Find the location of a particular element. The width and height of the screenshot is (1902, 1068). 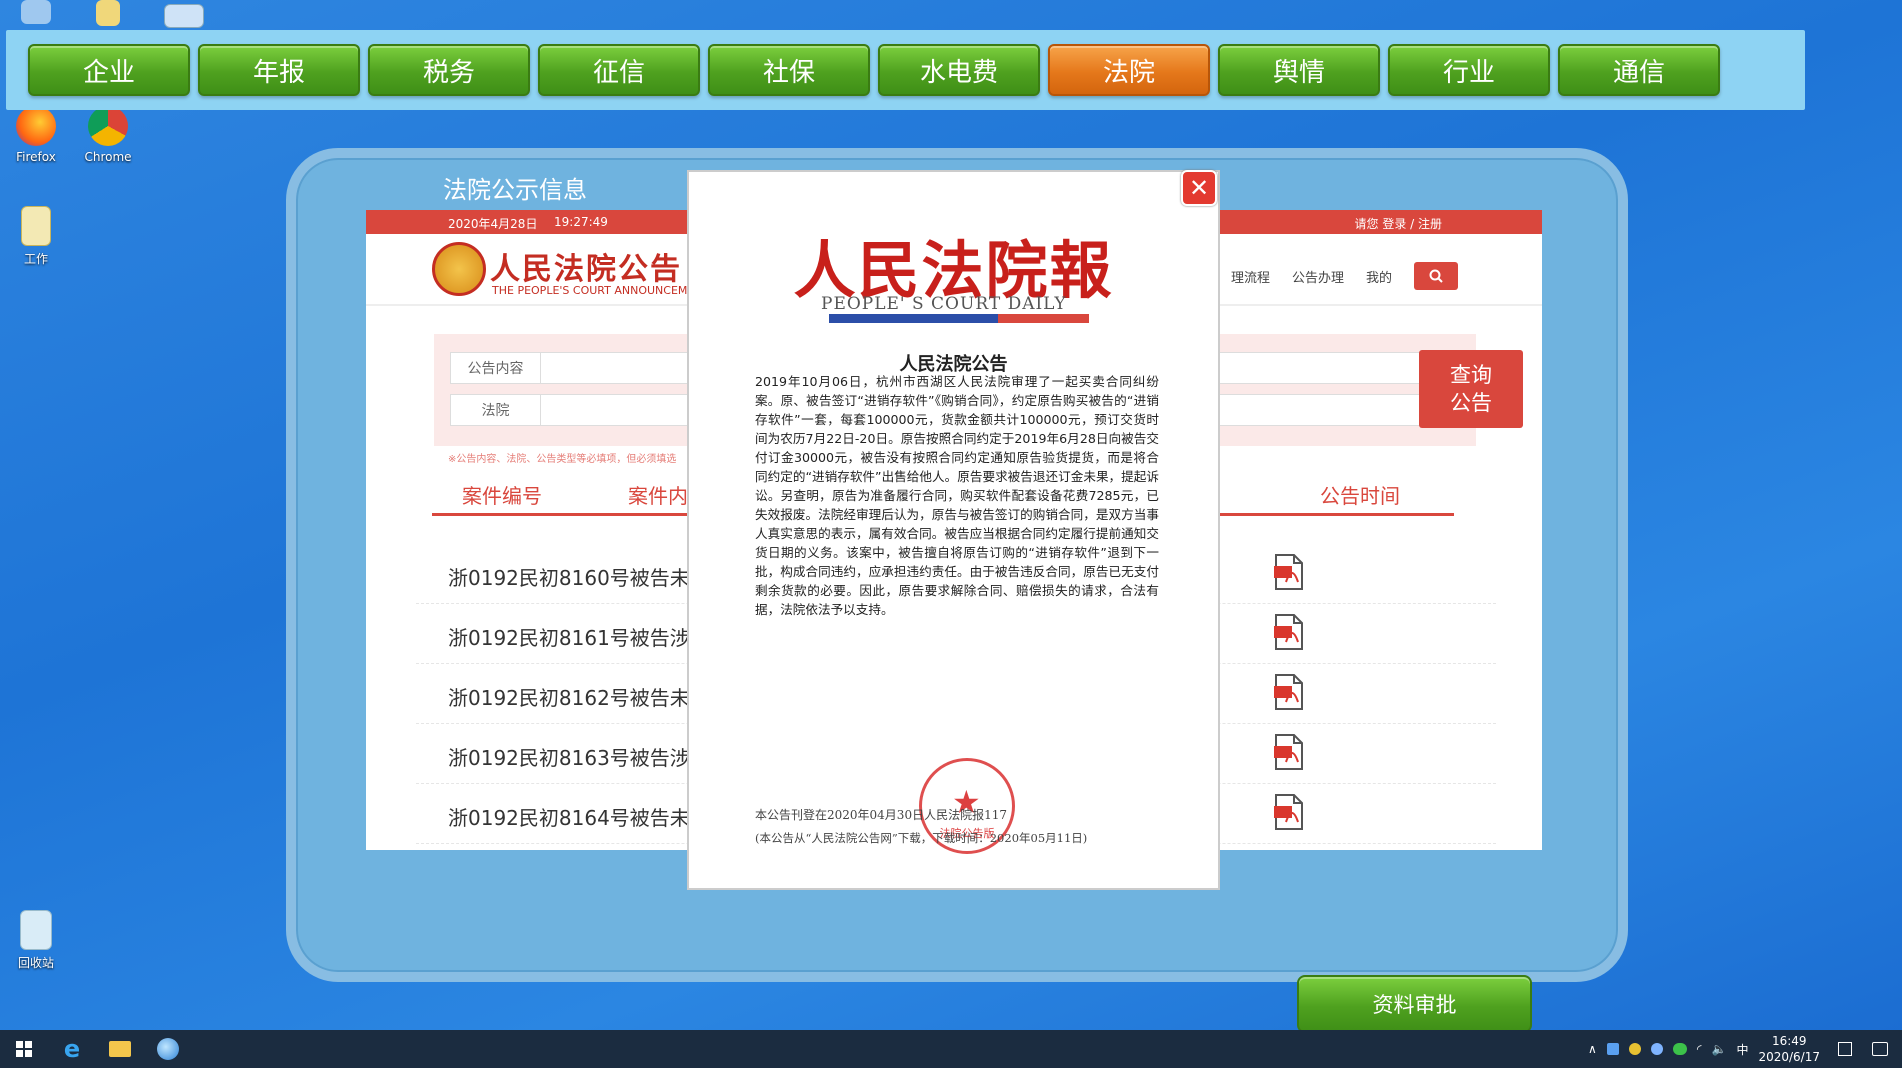

desktop-icon-work: 工作 is located at coordinates (36, 236).